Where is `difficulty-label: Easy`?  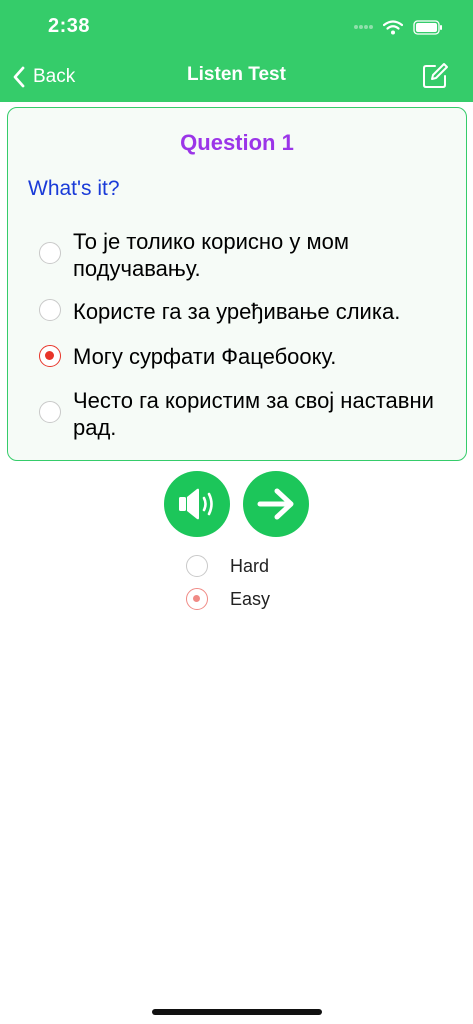 difficulty-label: Easy is located at coordinates (250, 598).